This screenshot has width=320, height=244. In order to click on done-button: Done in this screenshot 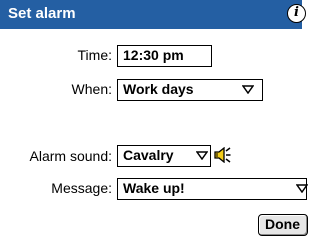, I will do `click(283, 225)`.